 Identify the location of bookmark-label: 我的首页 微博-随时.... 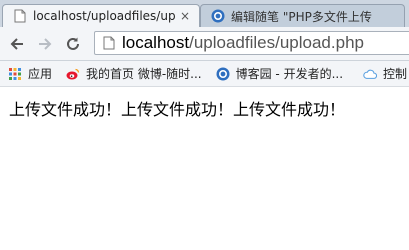
(144, 74).